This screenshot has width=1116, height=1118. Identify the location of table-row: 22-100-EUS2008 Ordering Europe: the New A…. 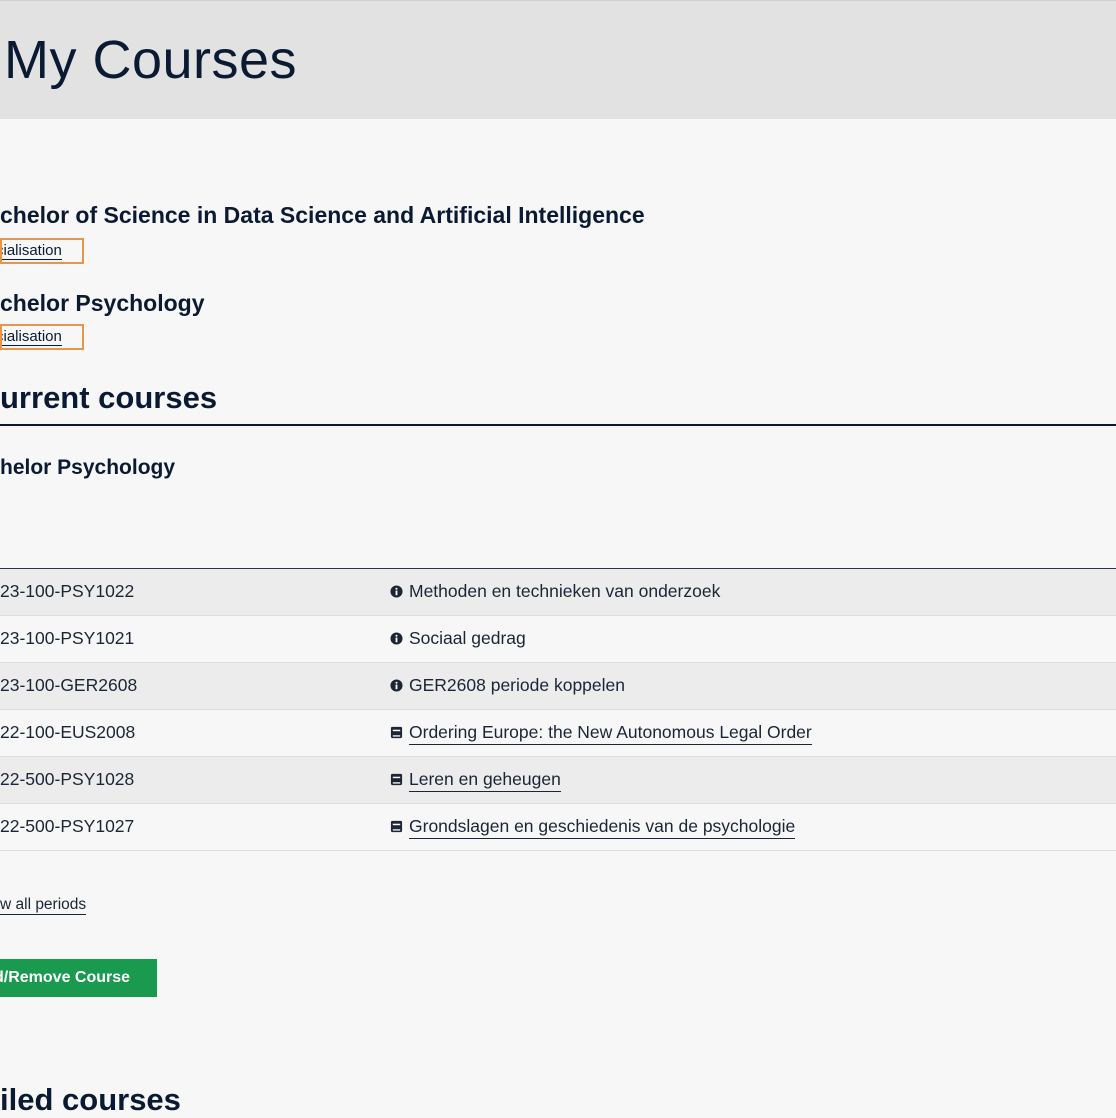
(558, 733).